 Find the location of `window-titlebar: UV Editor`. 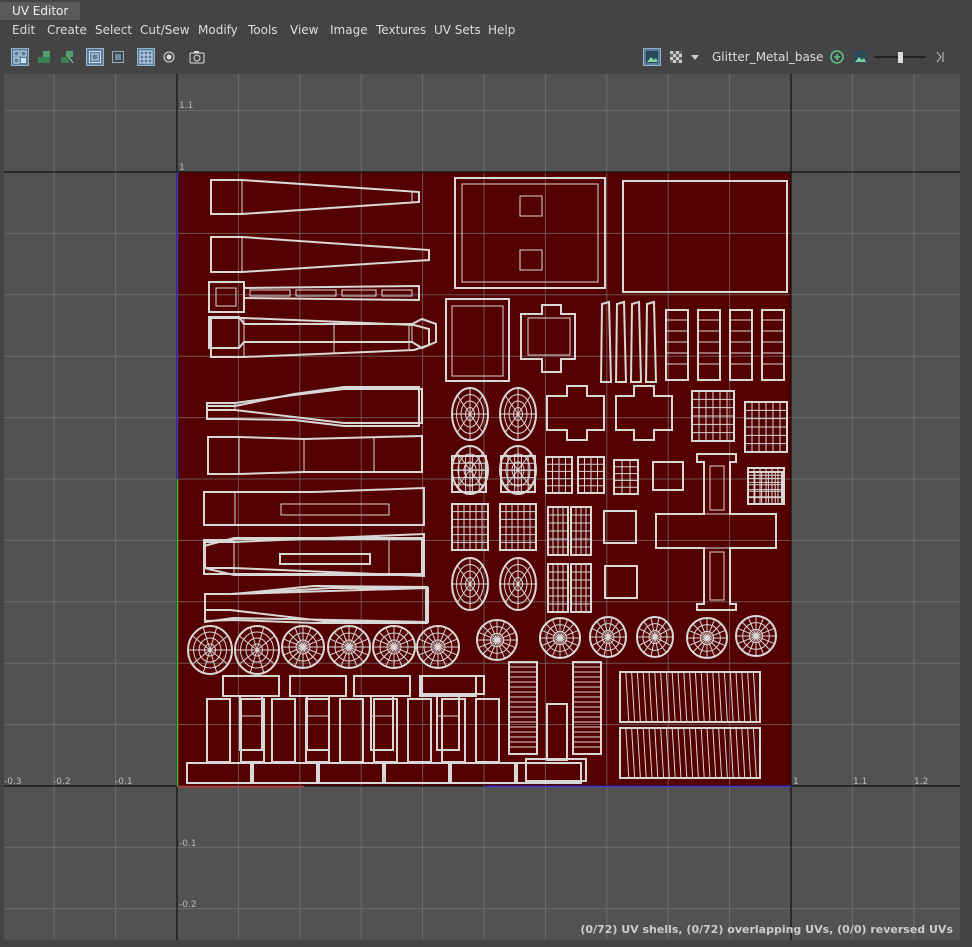

window-titlebar: UV Editor is located at coordinates (486, 10).